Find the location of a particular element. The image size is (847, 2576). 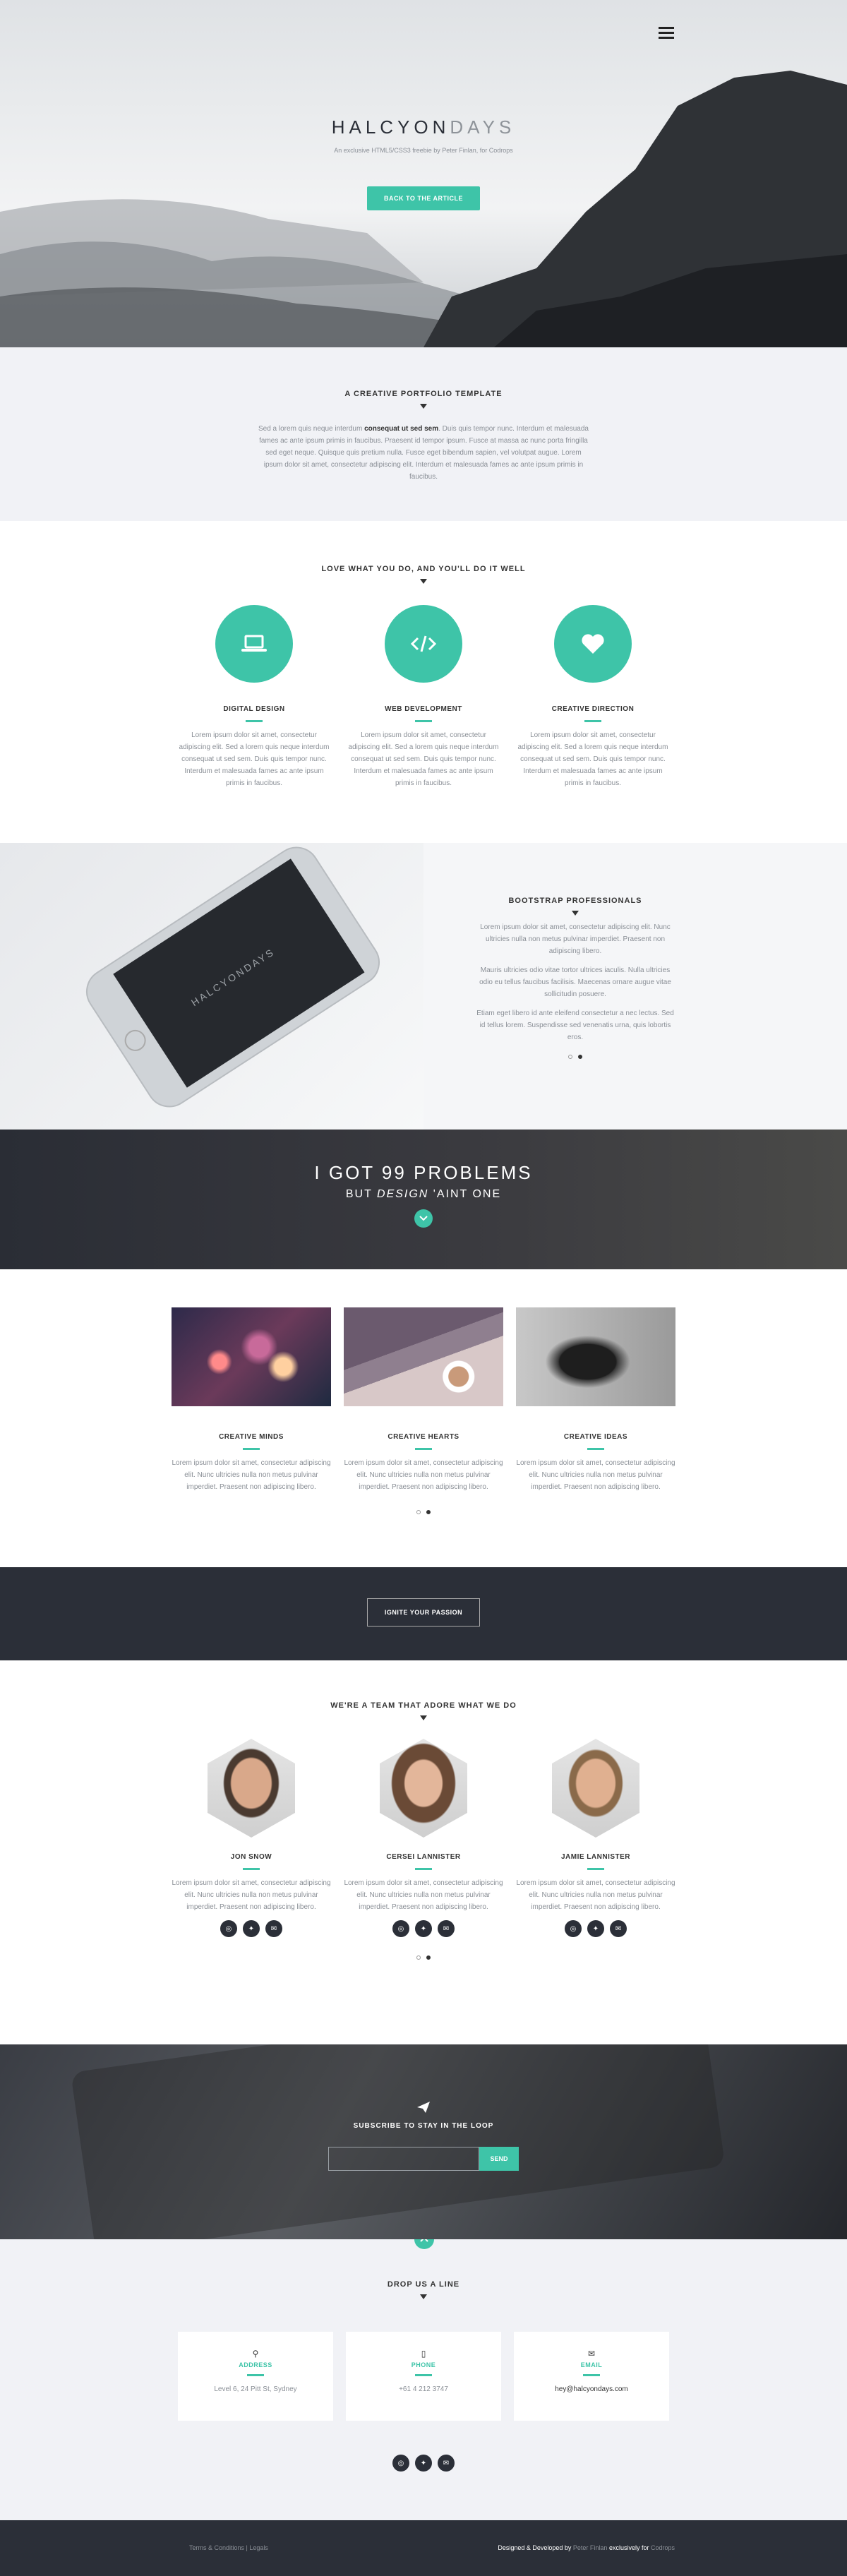

email-value: hey@halcyondays.com is located at coordinates (591, 2389).